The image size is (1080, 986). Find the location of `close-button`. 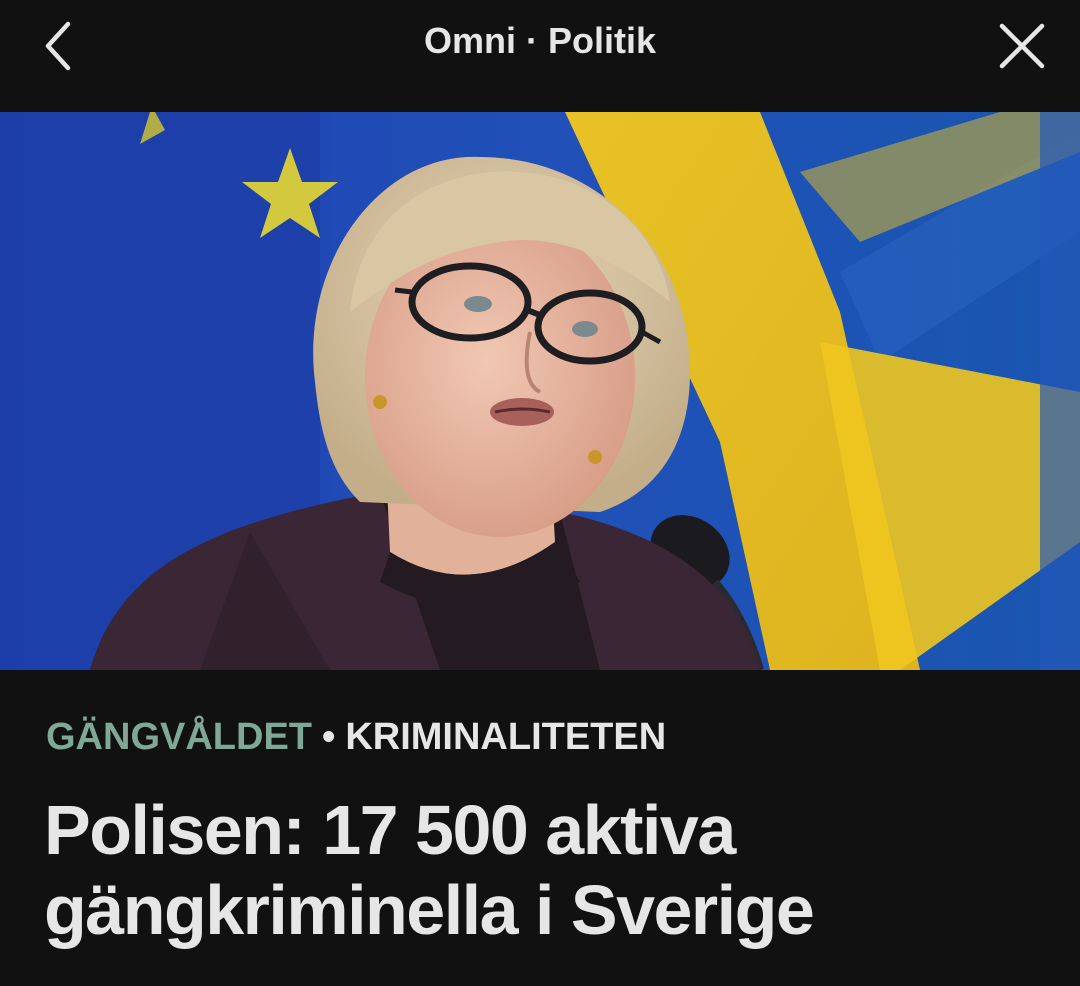

close-button is located at coordinates (1022, 46).